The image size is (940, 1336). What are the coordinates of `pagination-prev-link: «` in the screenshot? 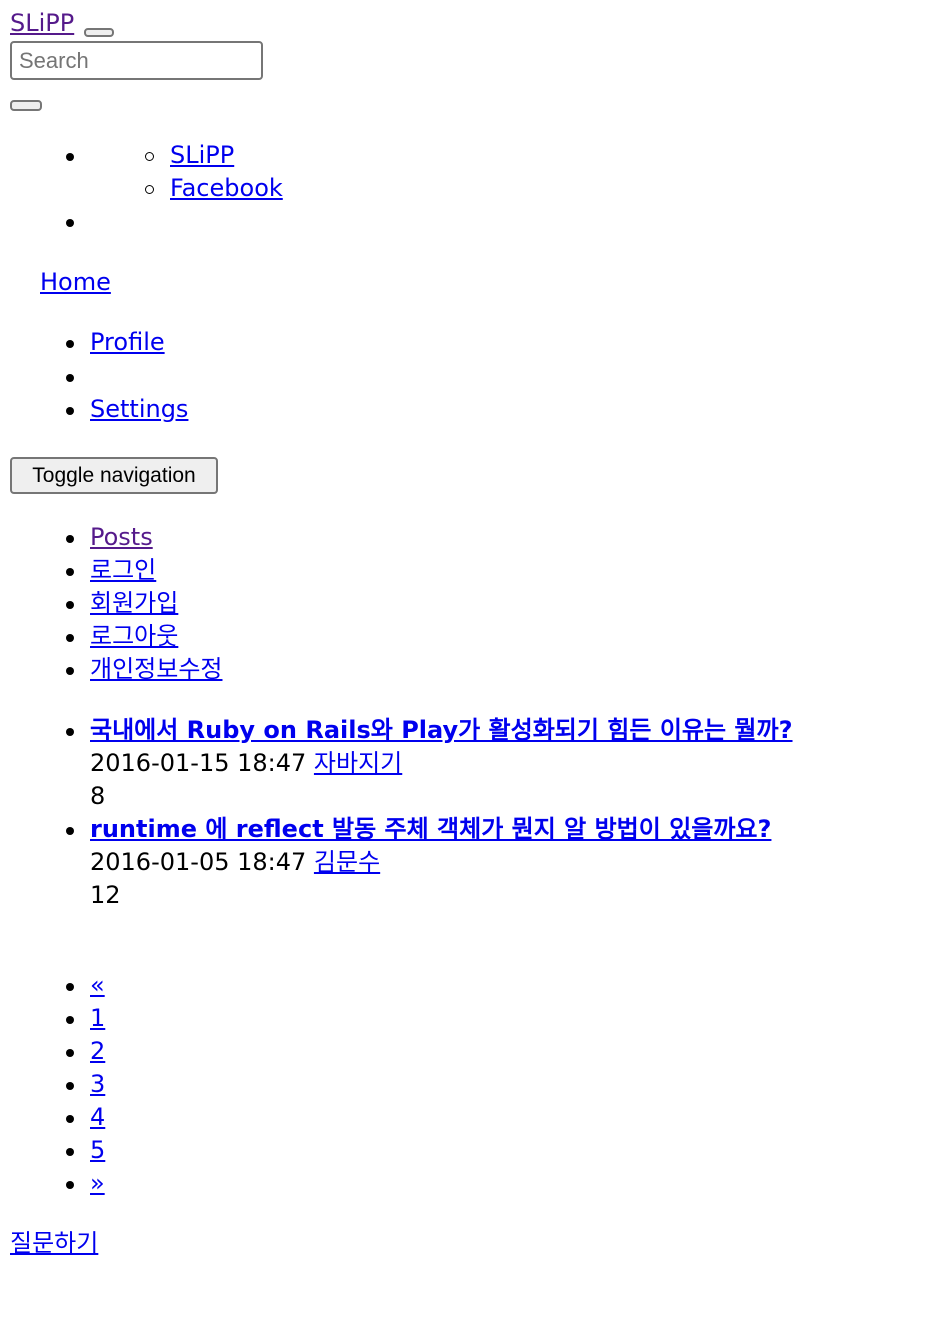 It's located at (97, 985).